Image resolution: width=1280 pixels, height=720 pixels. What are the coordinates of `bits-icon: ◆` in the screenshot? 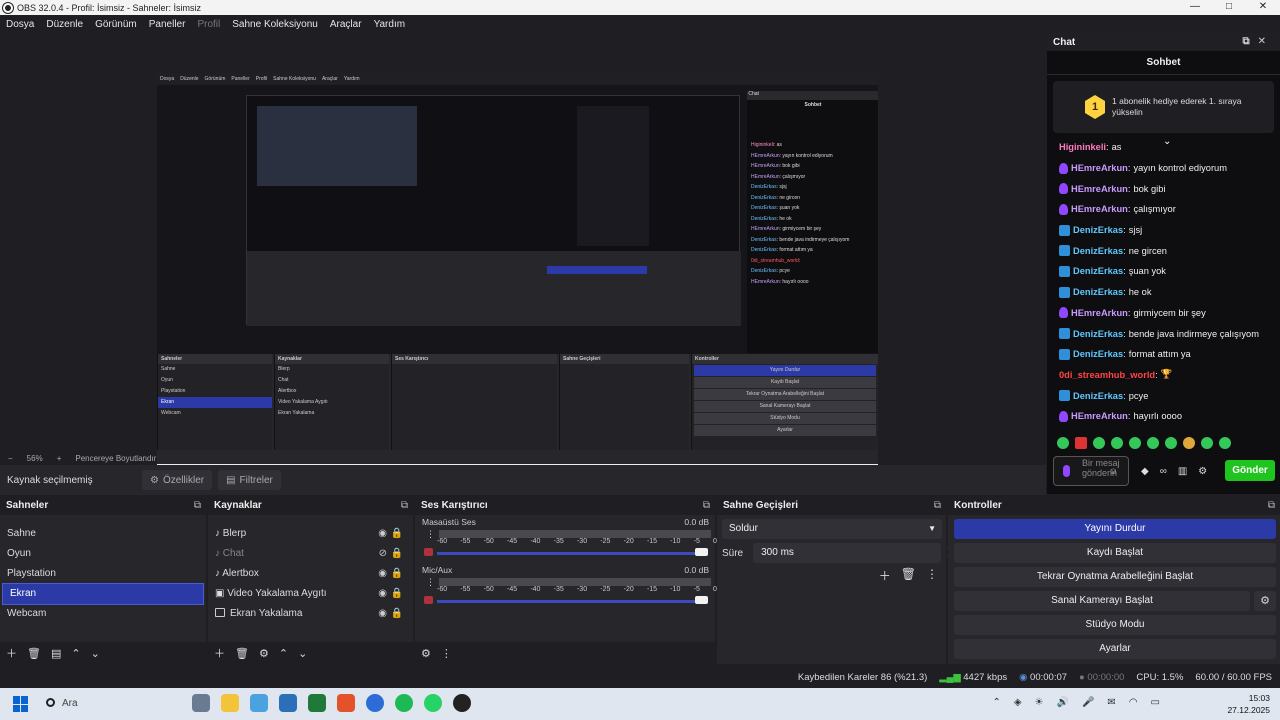 It's located at (1145, 471).